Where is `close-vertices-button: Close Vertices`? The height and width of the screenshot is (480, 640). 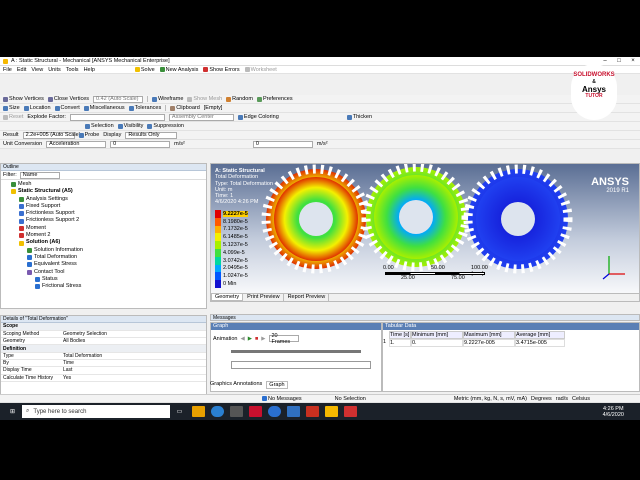
close-vertices-button: Close Vertices is located at coordinates (68, 99).